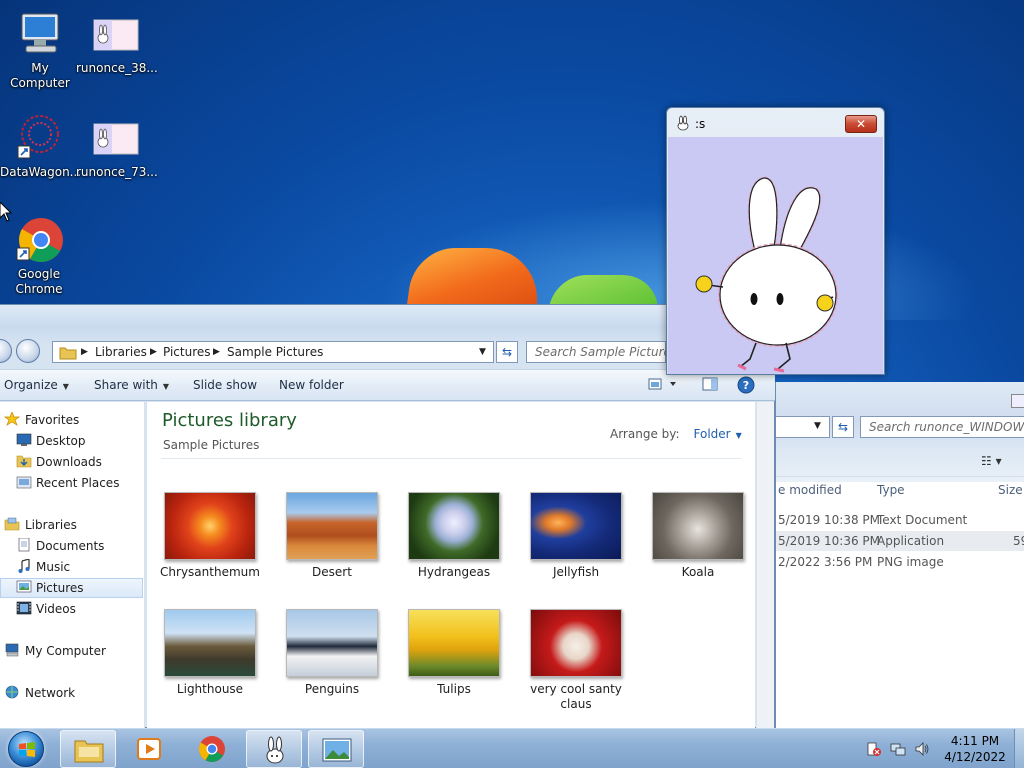 The image size is (1024, 768). What do you see at coordinates (910, 562) in the screenshot?
I see `file-row-type: PNG image` at bounding box center [910, 562].